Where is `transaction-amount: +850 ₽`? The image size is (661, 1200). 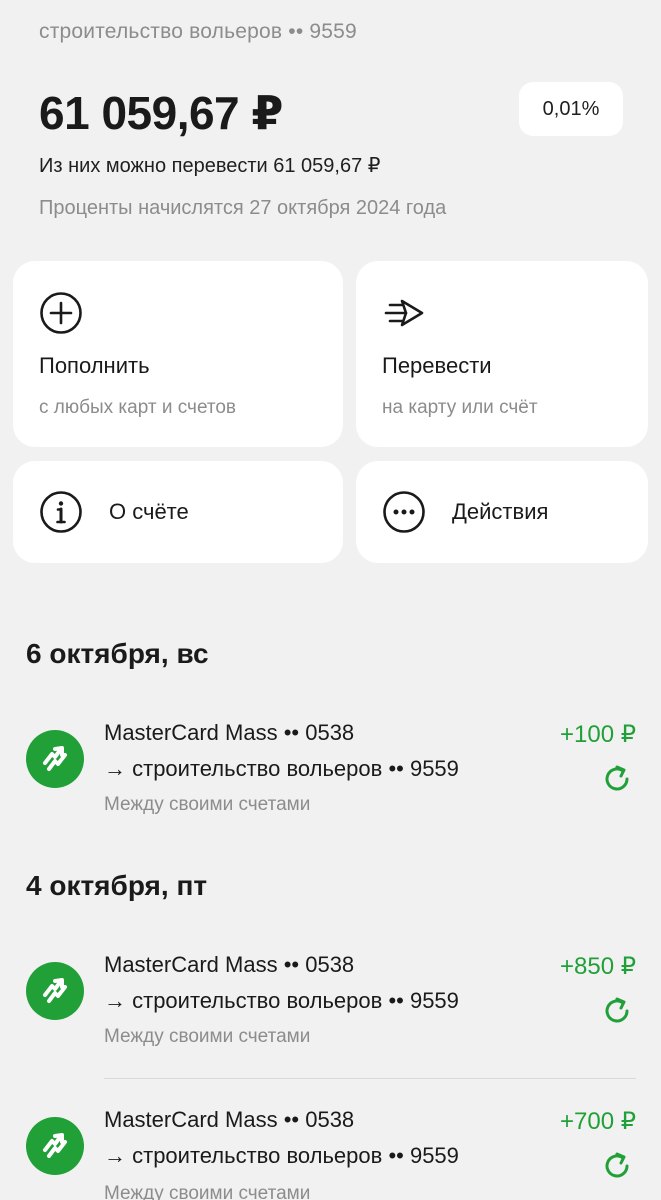 transaction-amount: +850 ₽ is located at coordinates (598, 966).